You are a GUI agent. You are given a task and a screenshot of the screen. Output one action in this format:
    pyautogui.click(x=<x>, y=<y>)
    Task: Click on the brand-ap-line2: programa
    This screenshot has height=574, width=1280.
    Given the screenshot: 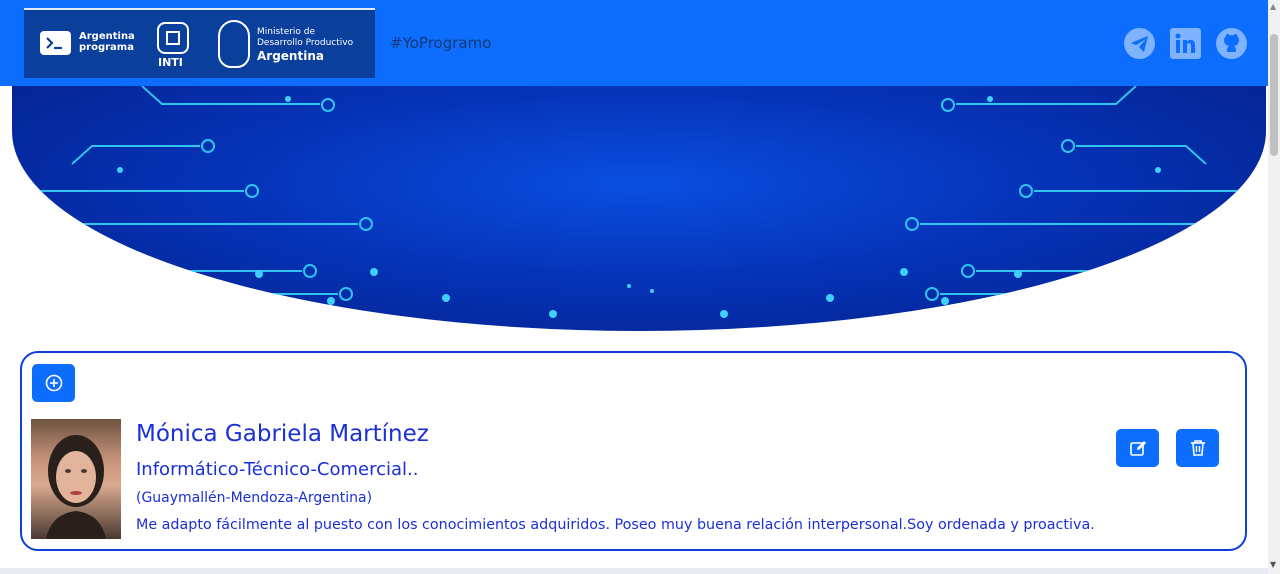 What is the action you would take?
    pyautogui.click(x=106, y=47)
    